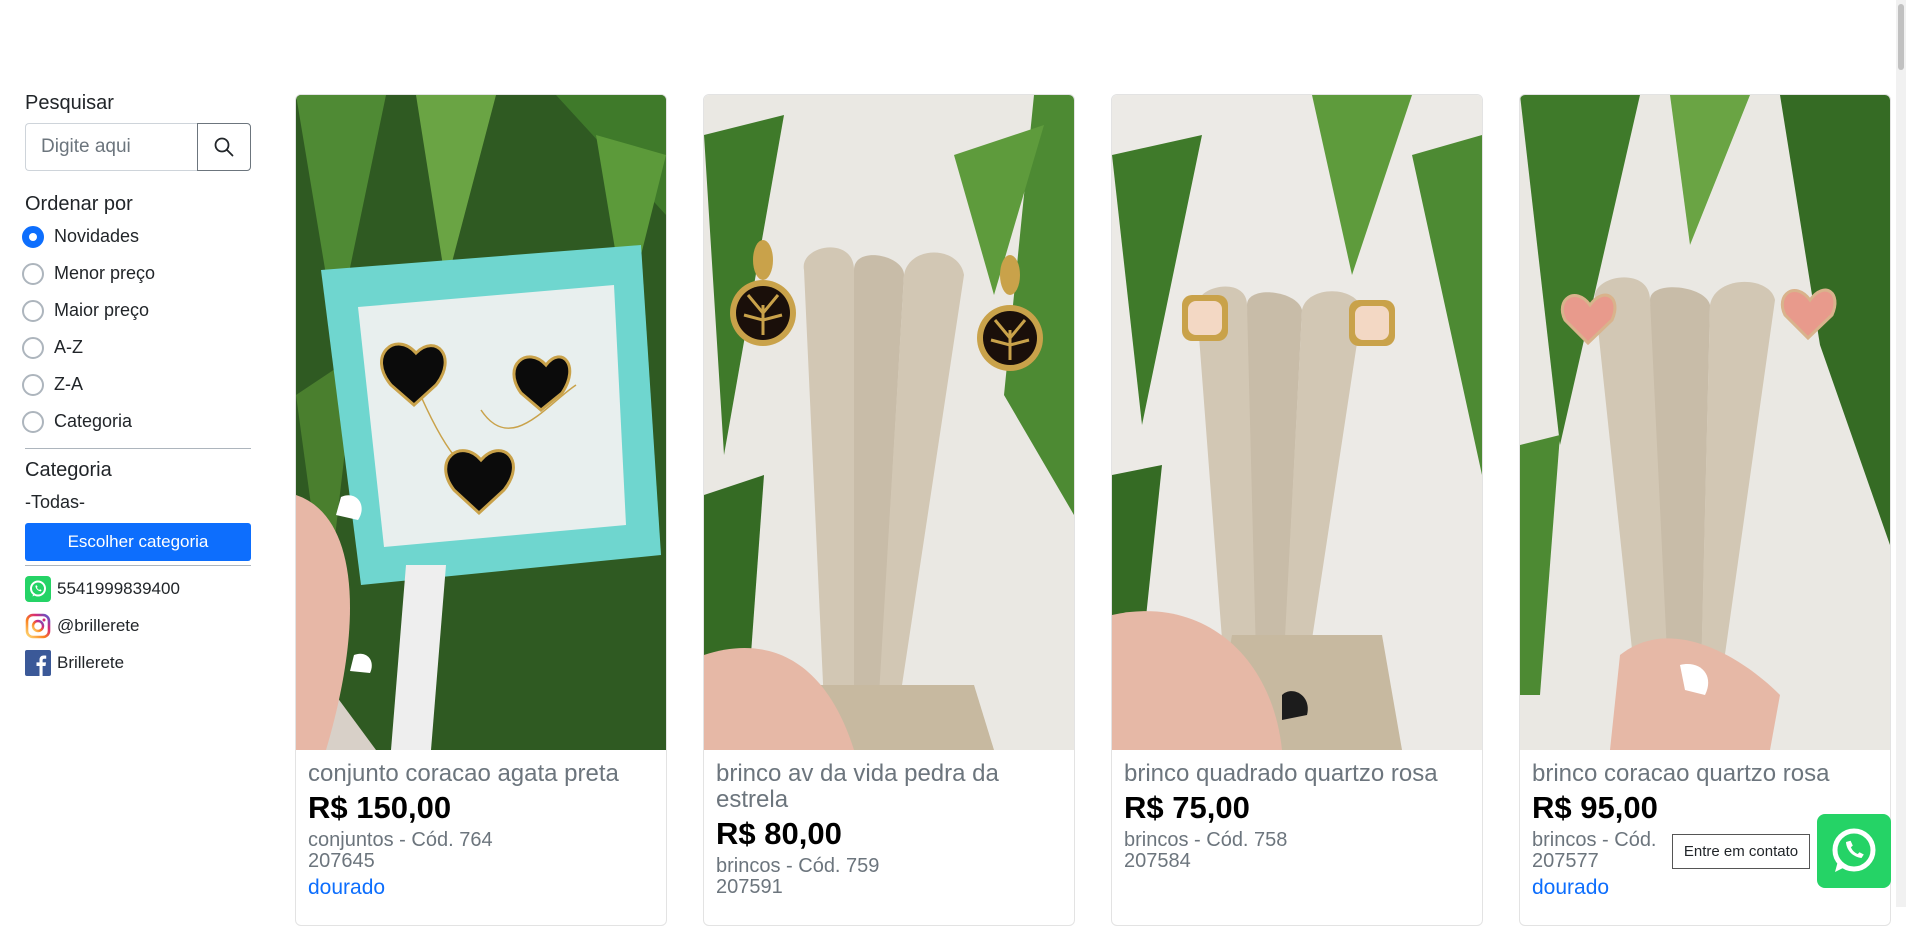 The height and width of the screenshot is (926, 1906). Describe the element at coordinates (1901, 37) in the screenshot. I see `scrollbar-thumb` at that location.